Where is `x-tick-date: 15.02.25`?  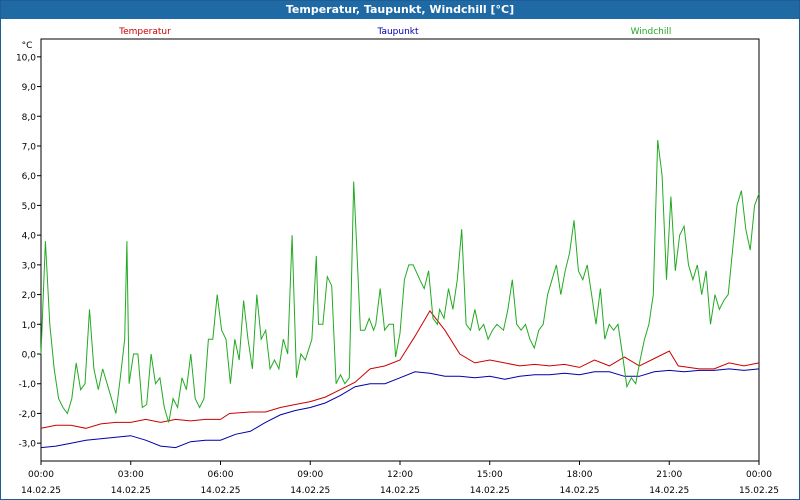 x-tick-date: 15.02.25 is located at coordinates (759, 491).